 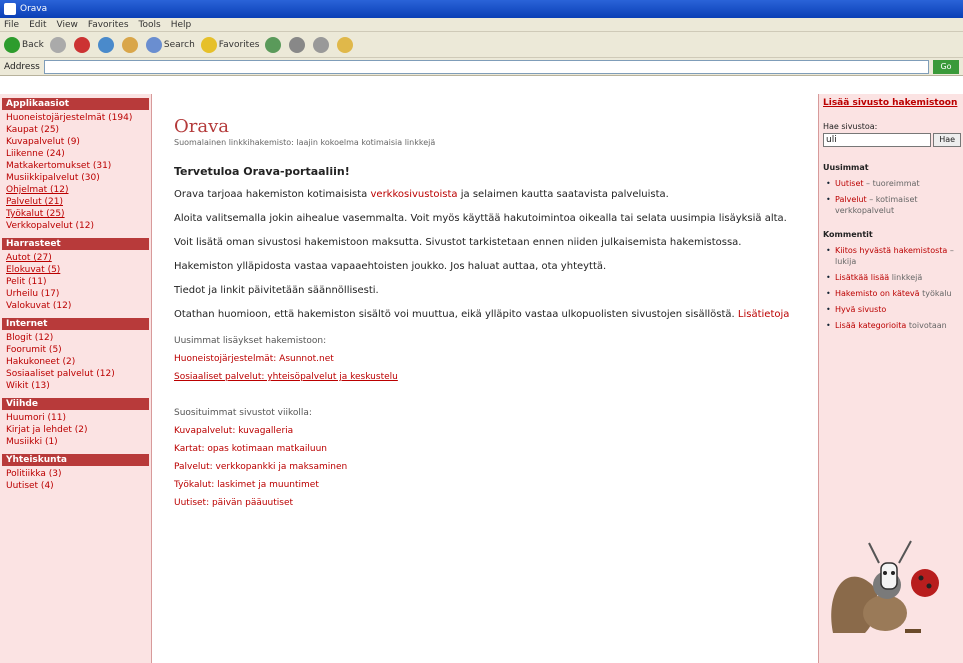 I want to click on category-link: Matkakertomukset (31), so click(x=76, y=166).